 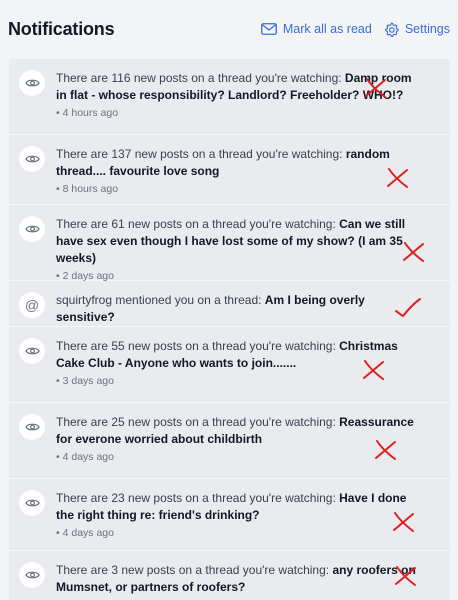 I want to click on envelope-icon, so click(x=268, y=29).